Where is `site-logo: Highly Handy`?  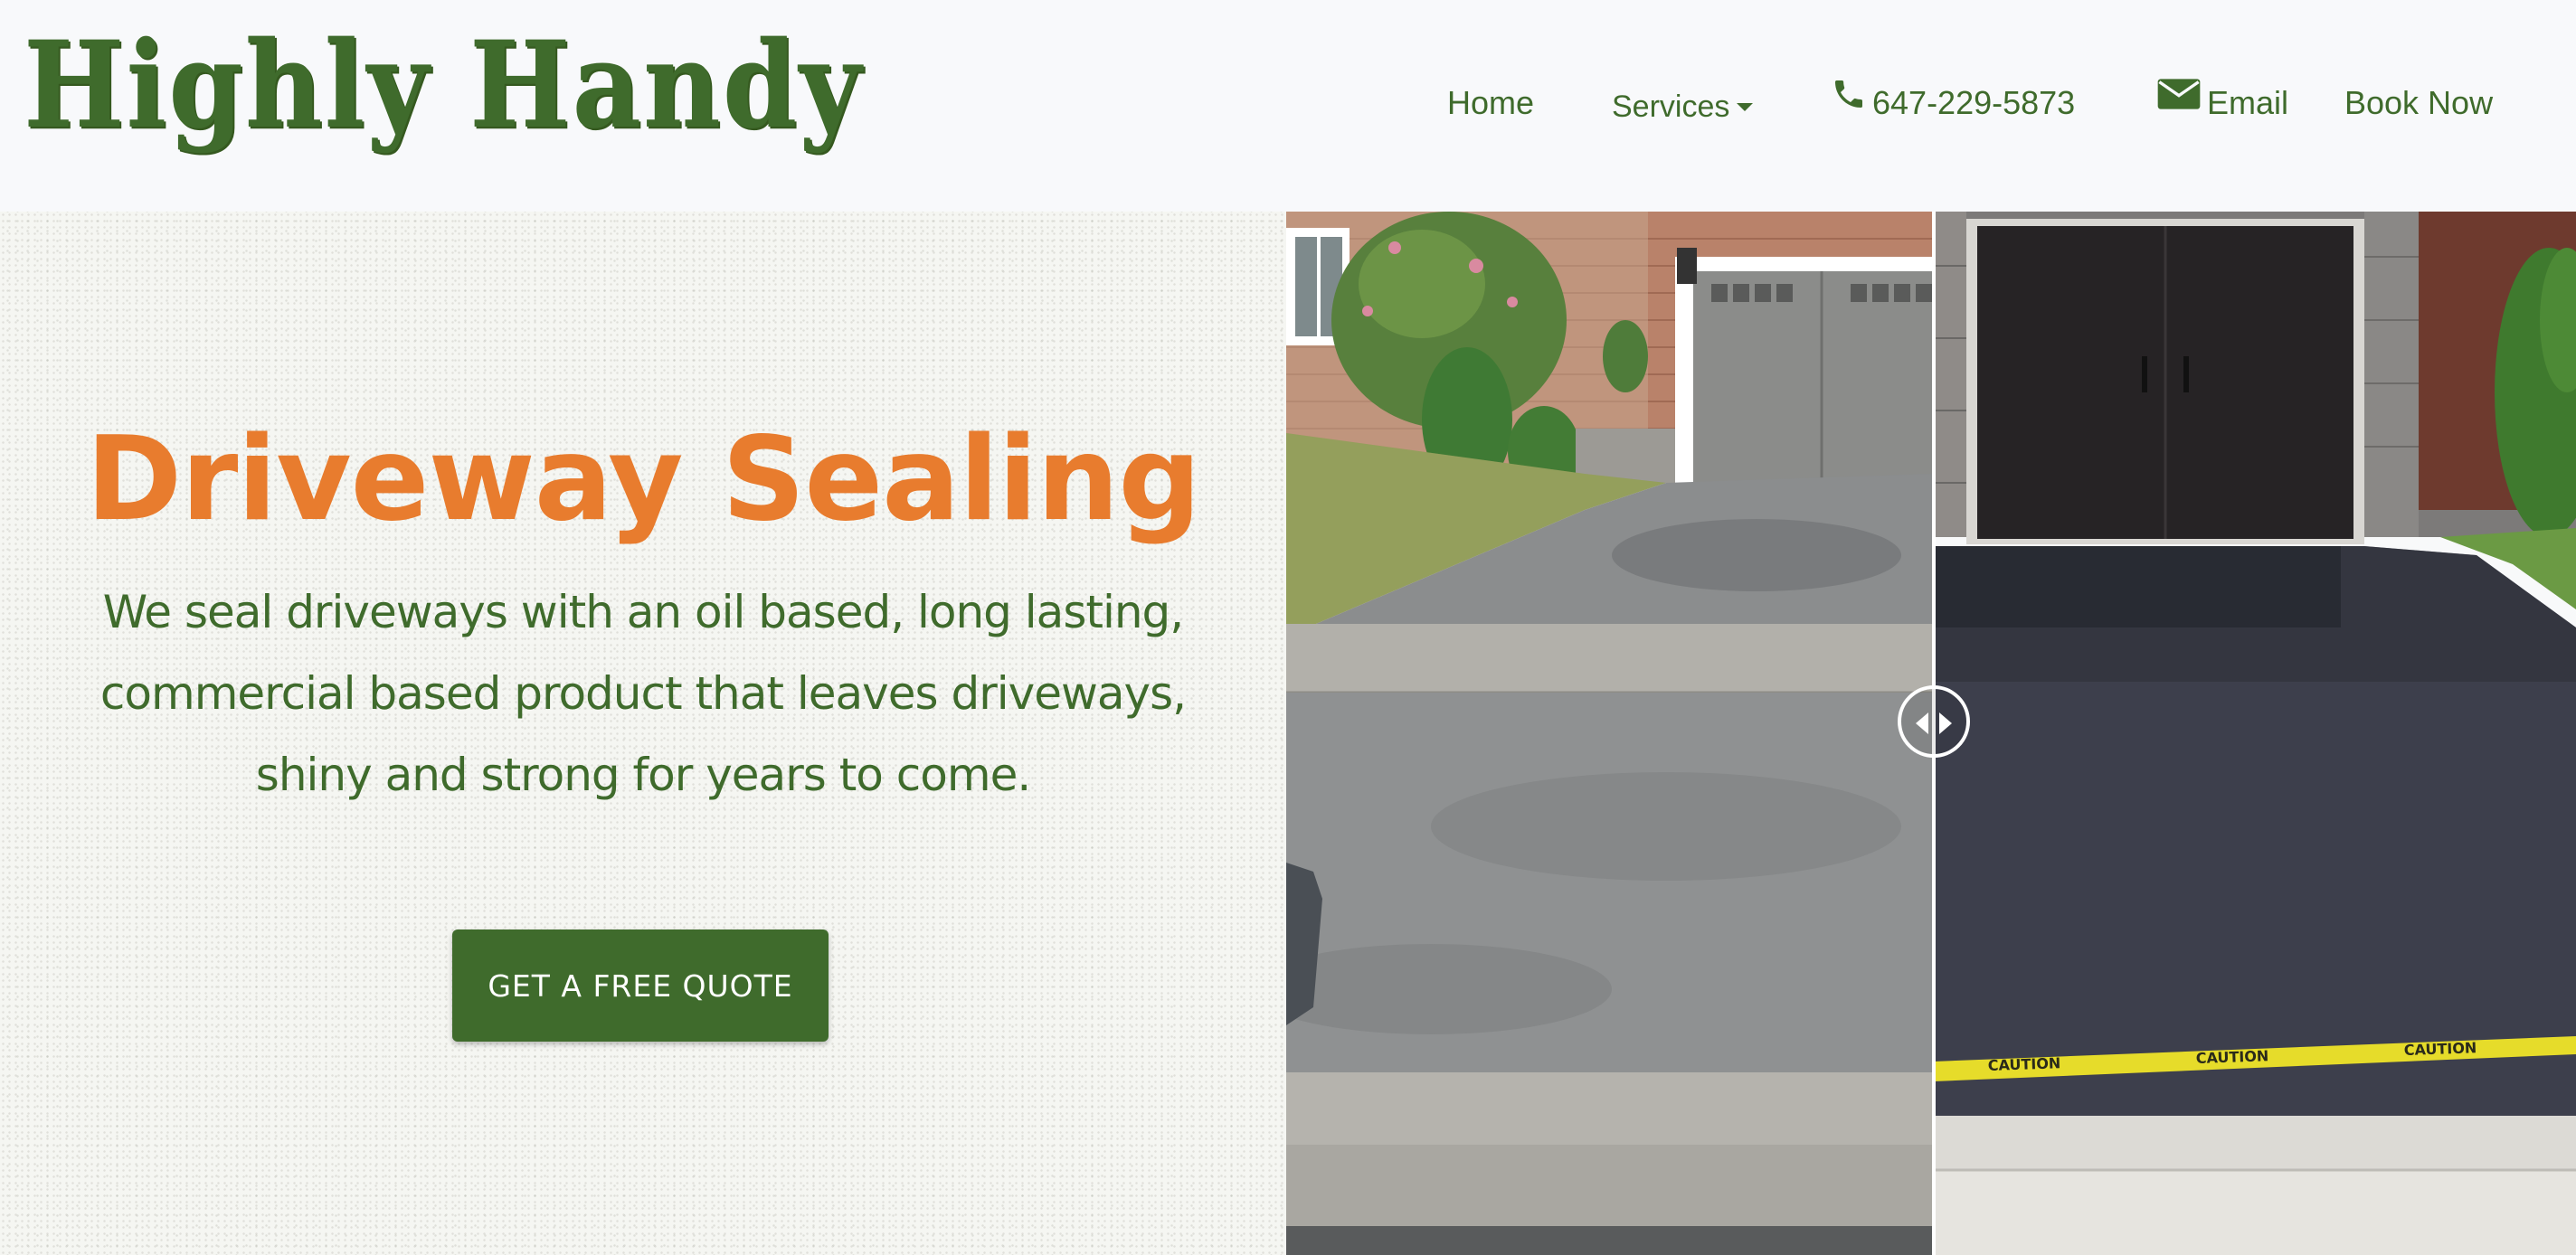 site-logo: Highly Handy is located at coordinates (444, 84).